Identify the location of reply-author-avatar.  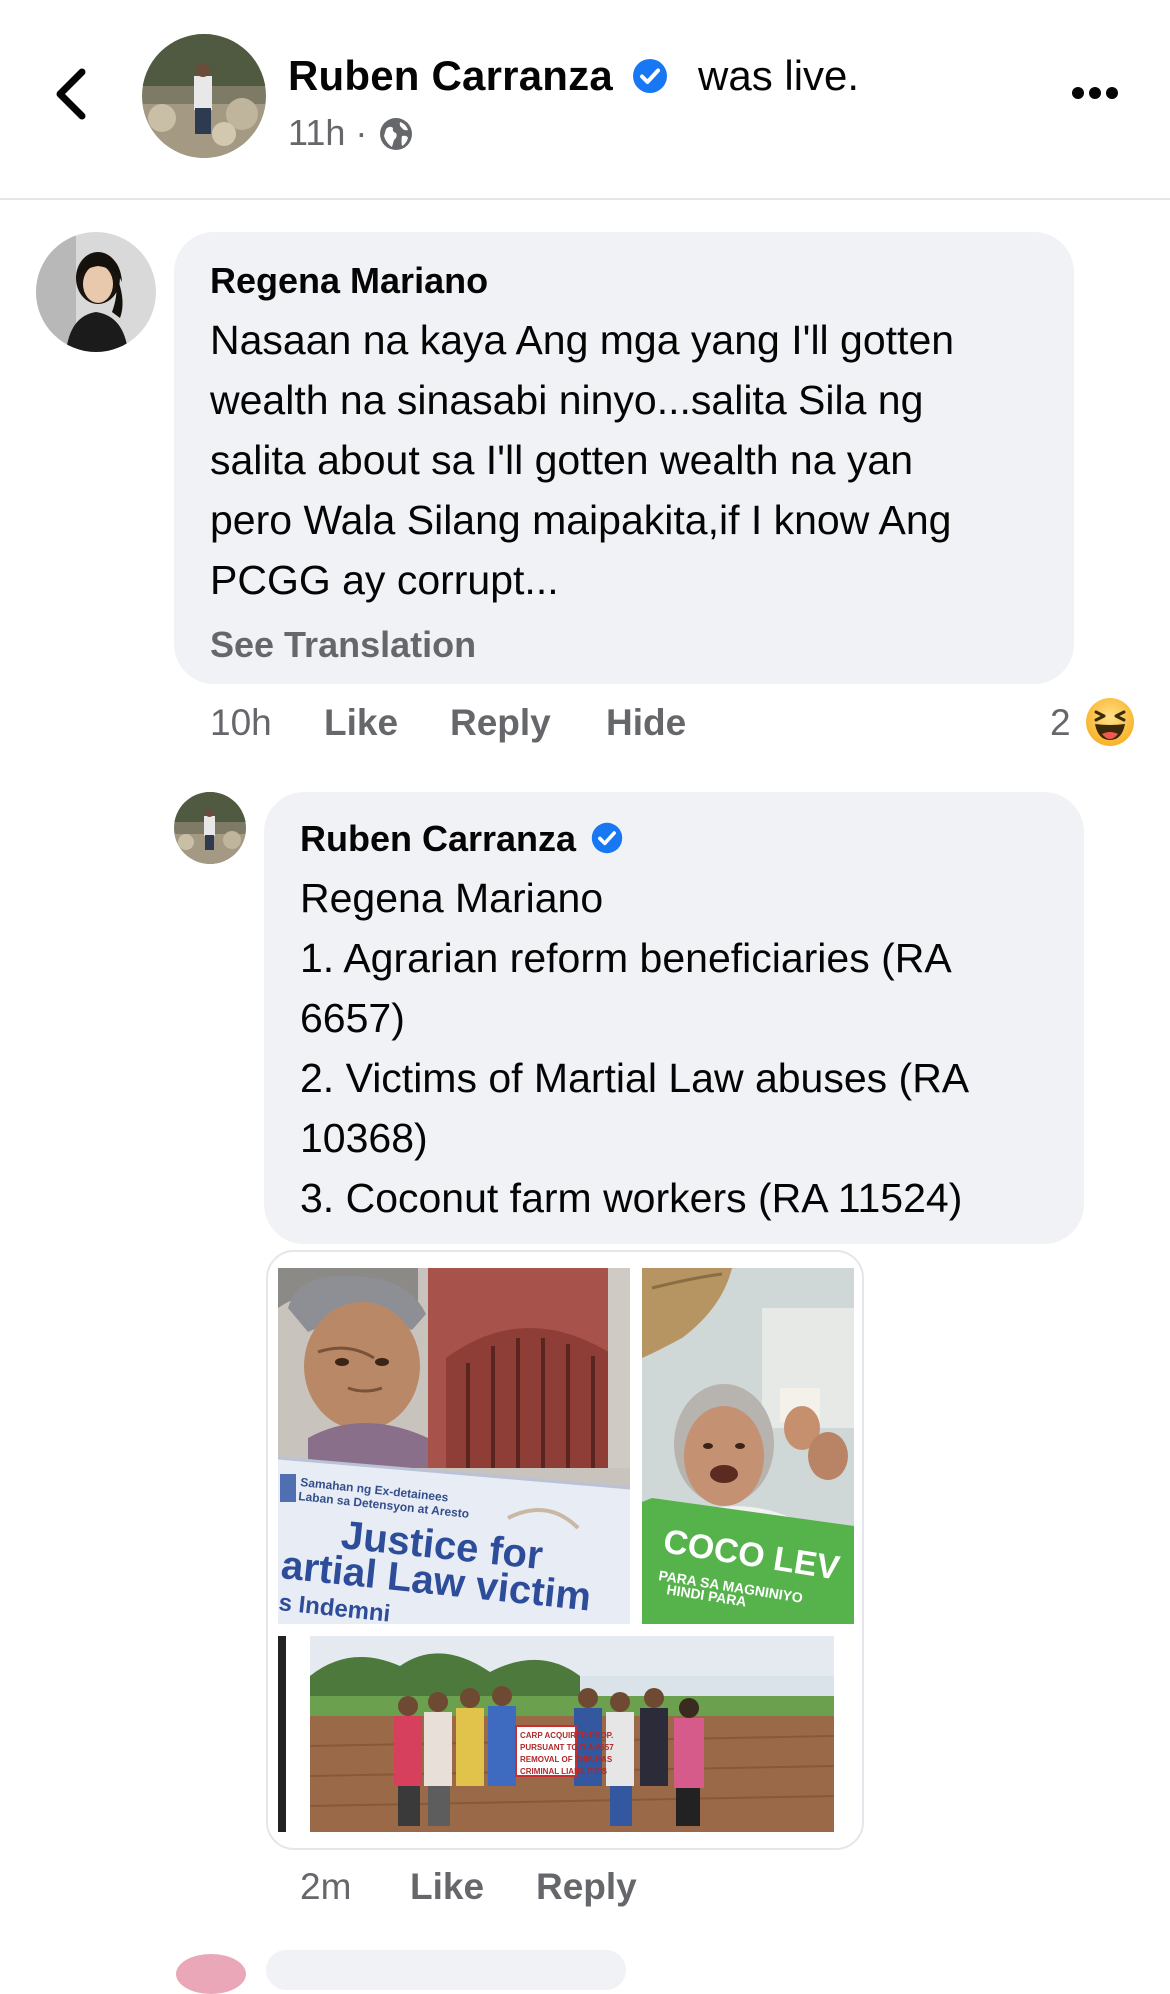
(210, 828).